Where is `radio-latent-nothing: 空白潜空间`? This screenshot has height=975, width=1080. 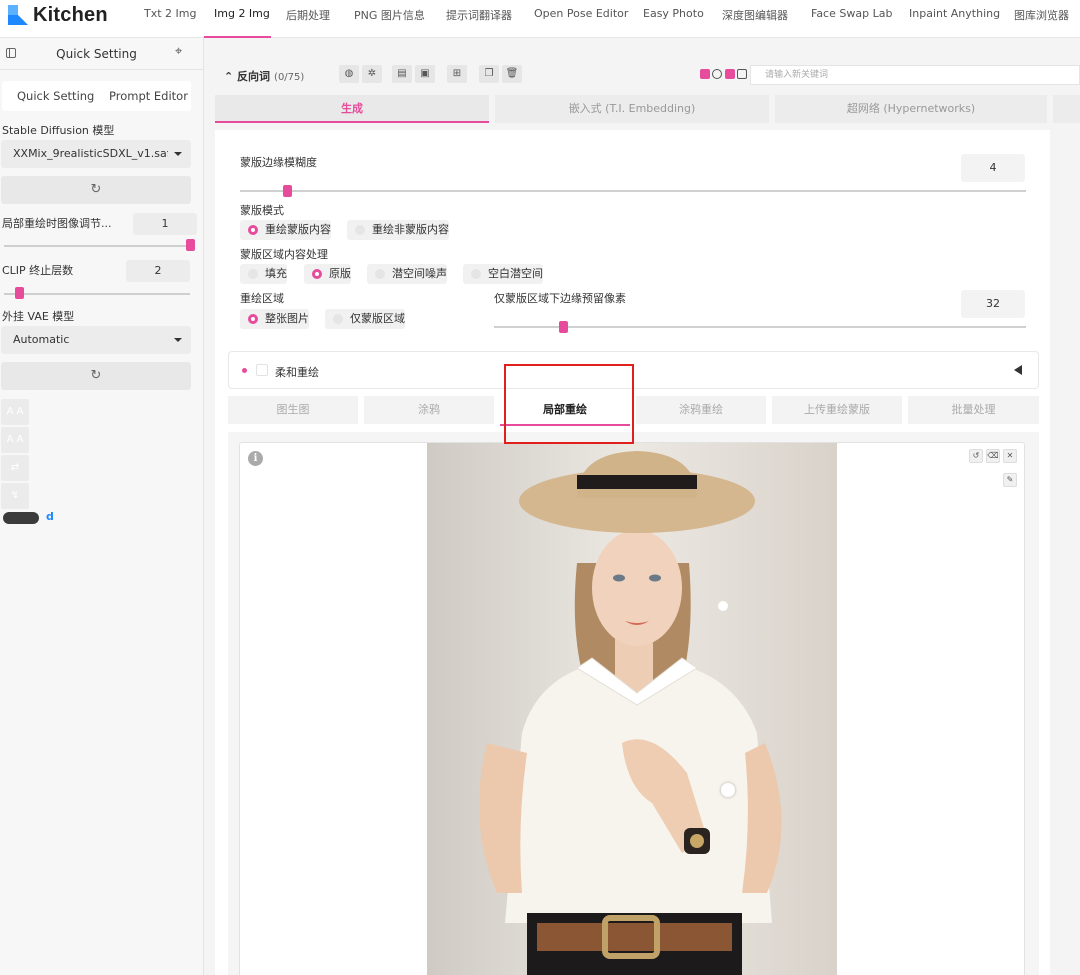 radio-latent-nothing: 空白潜空间 is located at coordinates (503, 274).